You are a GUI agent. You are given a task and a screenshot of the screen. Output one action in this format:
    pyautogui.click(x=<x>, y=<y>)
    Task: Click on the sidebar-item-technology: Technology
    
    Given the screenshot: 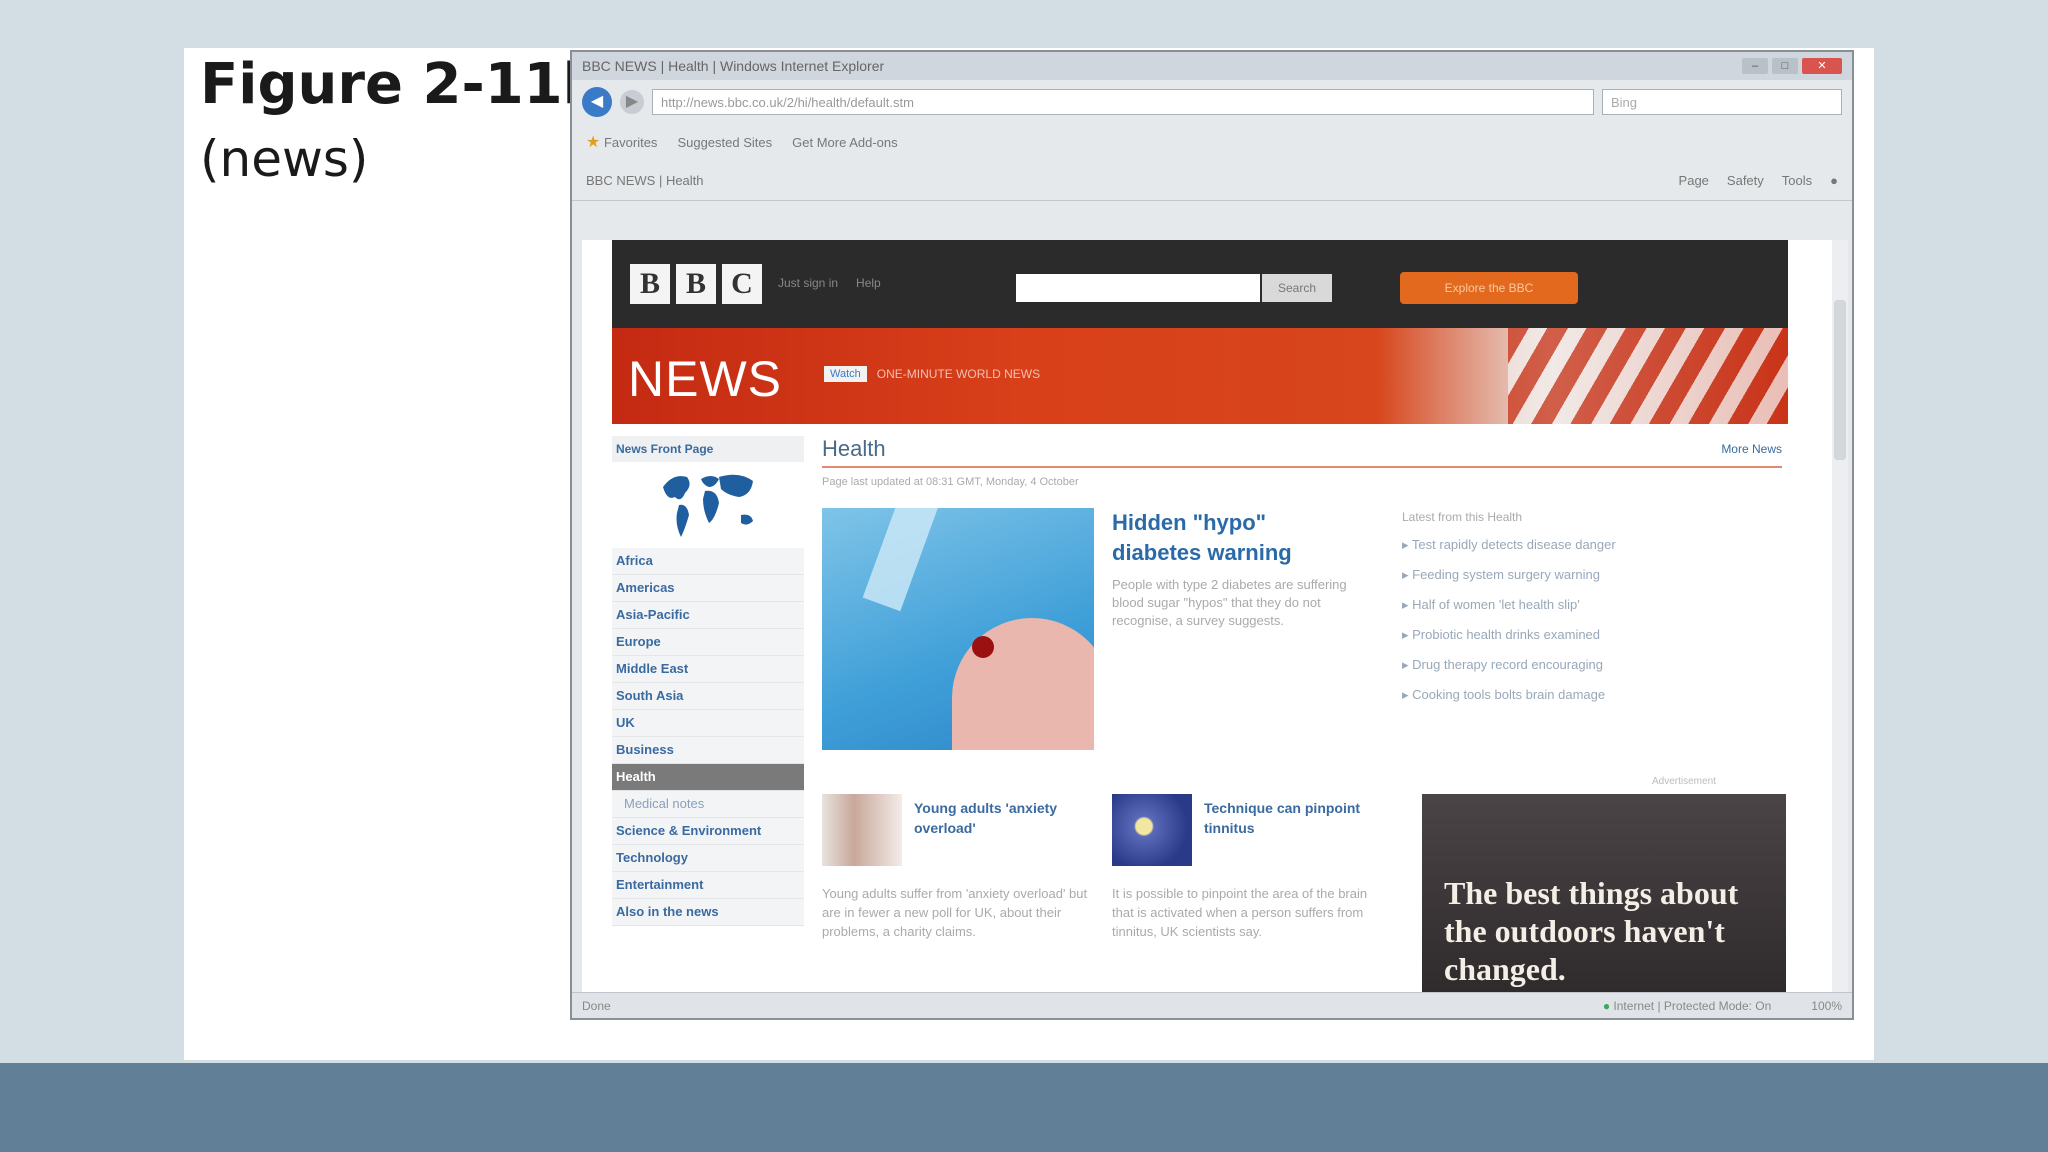 What is the action you would take?
    pyautogui.click(x=708, y=858)
    